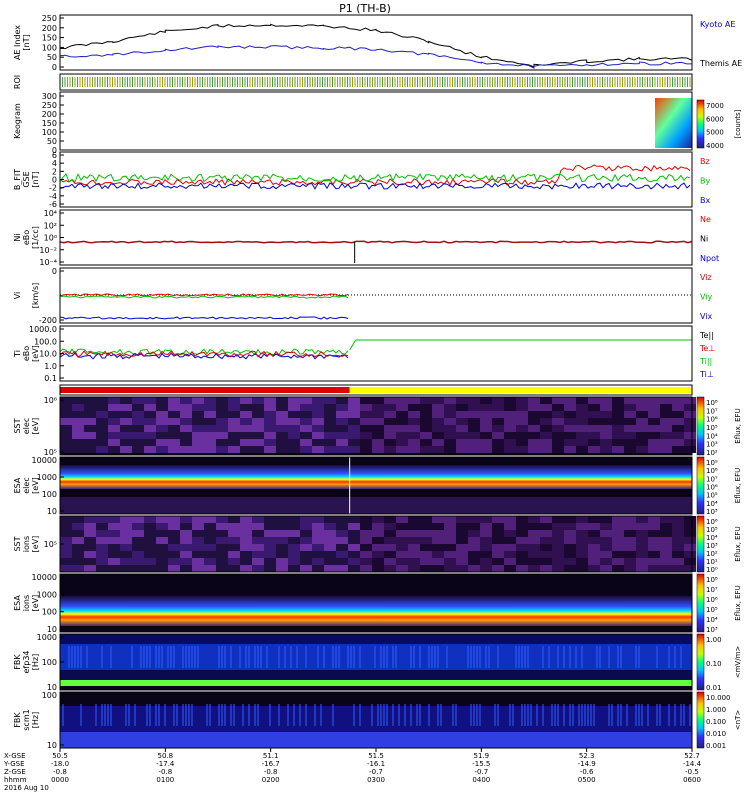 The height and width of the screenshot is (804, 750). What do you see at coordinates (719, 662) in the screenshot?
I see `colorbar-fbk1: 1.00 0.10 0.01 <mV/m>` at bounding box center [719, 662].